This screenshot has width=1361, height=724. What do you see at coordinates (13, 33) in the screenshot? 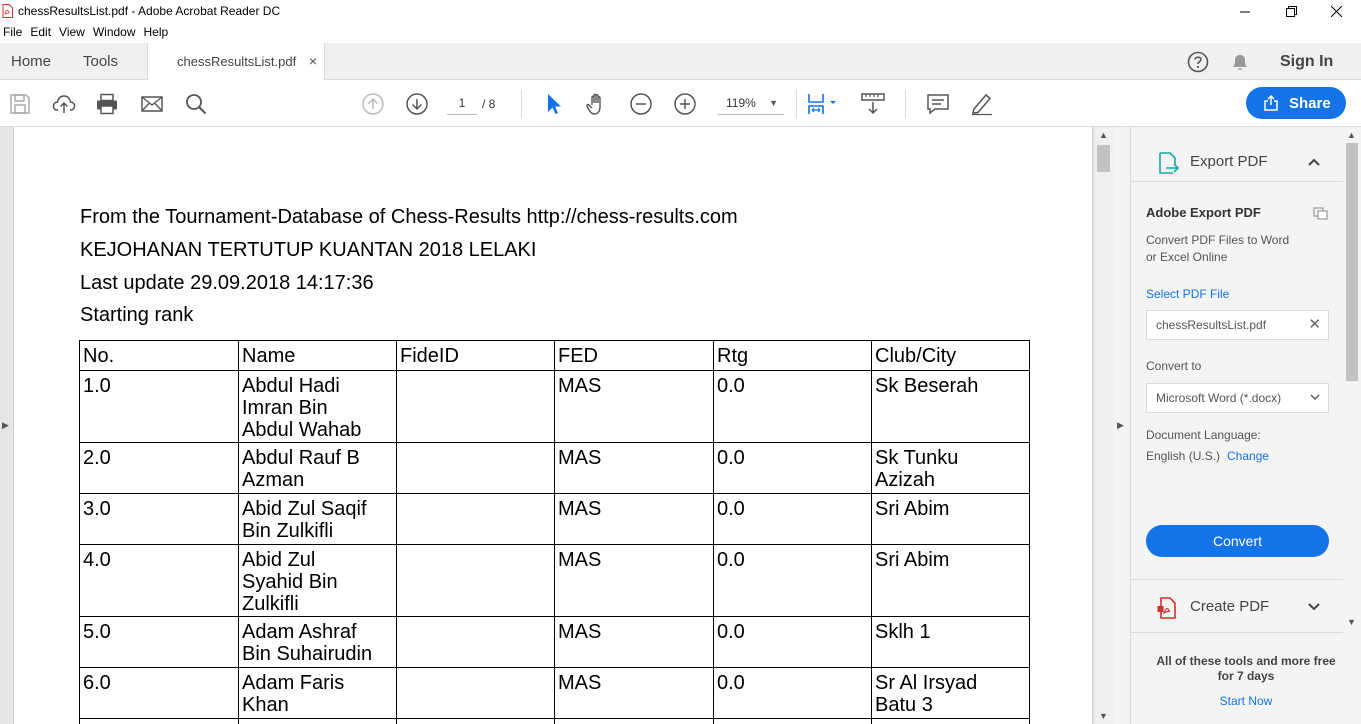
I see `menu-file: File` at bounding box center [13, 33].